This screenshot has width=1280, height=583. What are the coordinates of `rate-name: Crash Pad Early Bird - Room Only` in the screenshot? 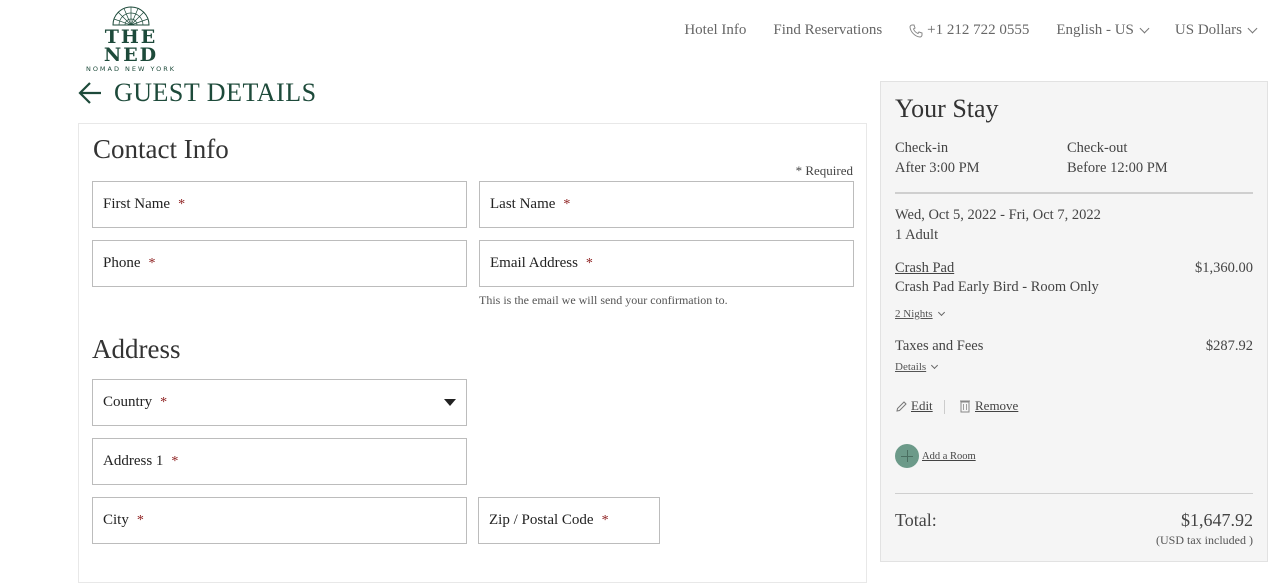 It's located at (997, 287).